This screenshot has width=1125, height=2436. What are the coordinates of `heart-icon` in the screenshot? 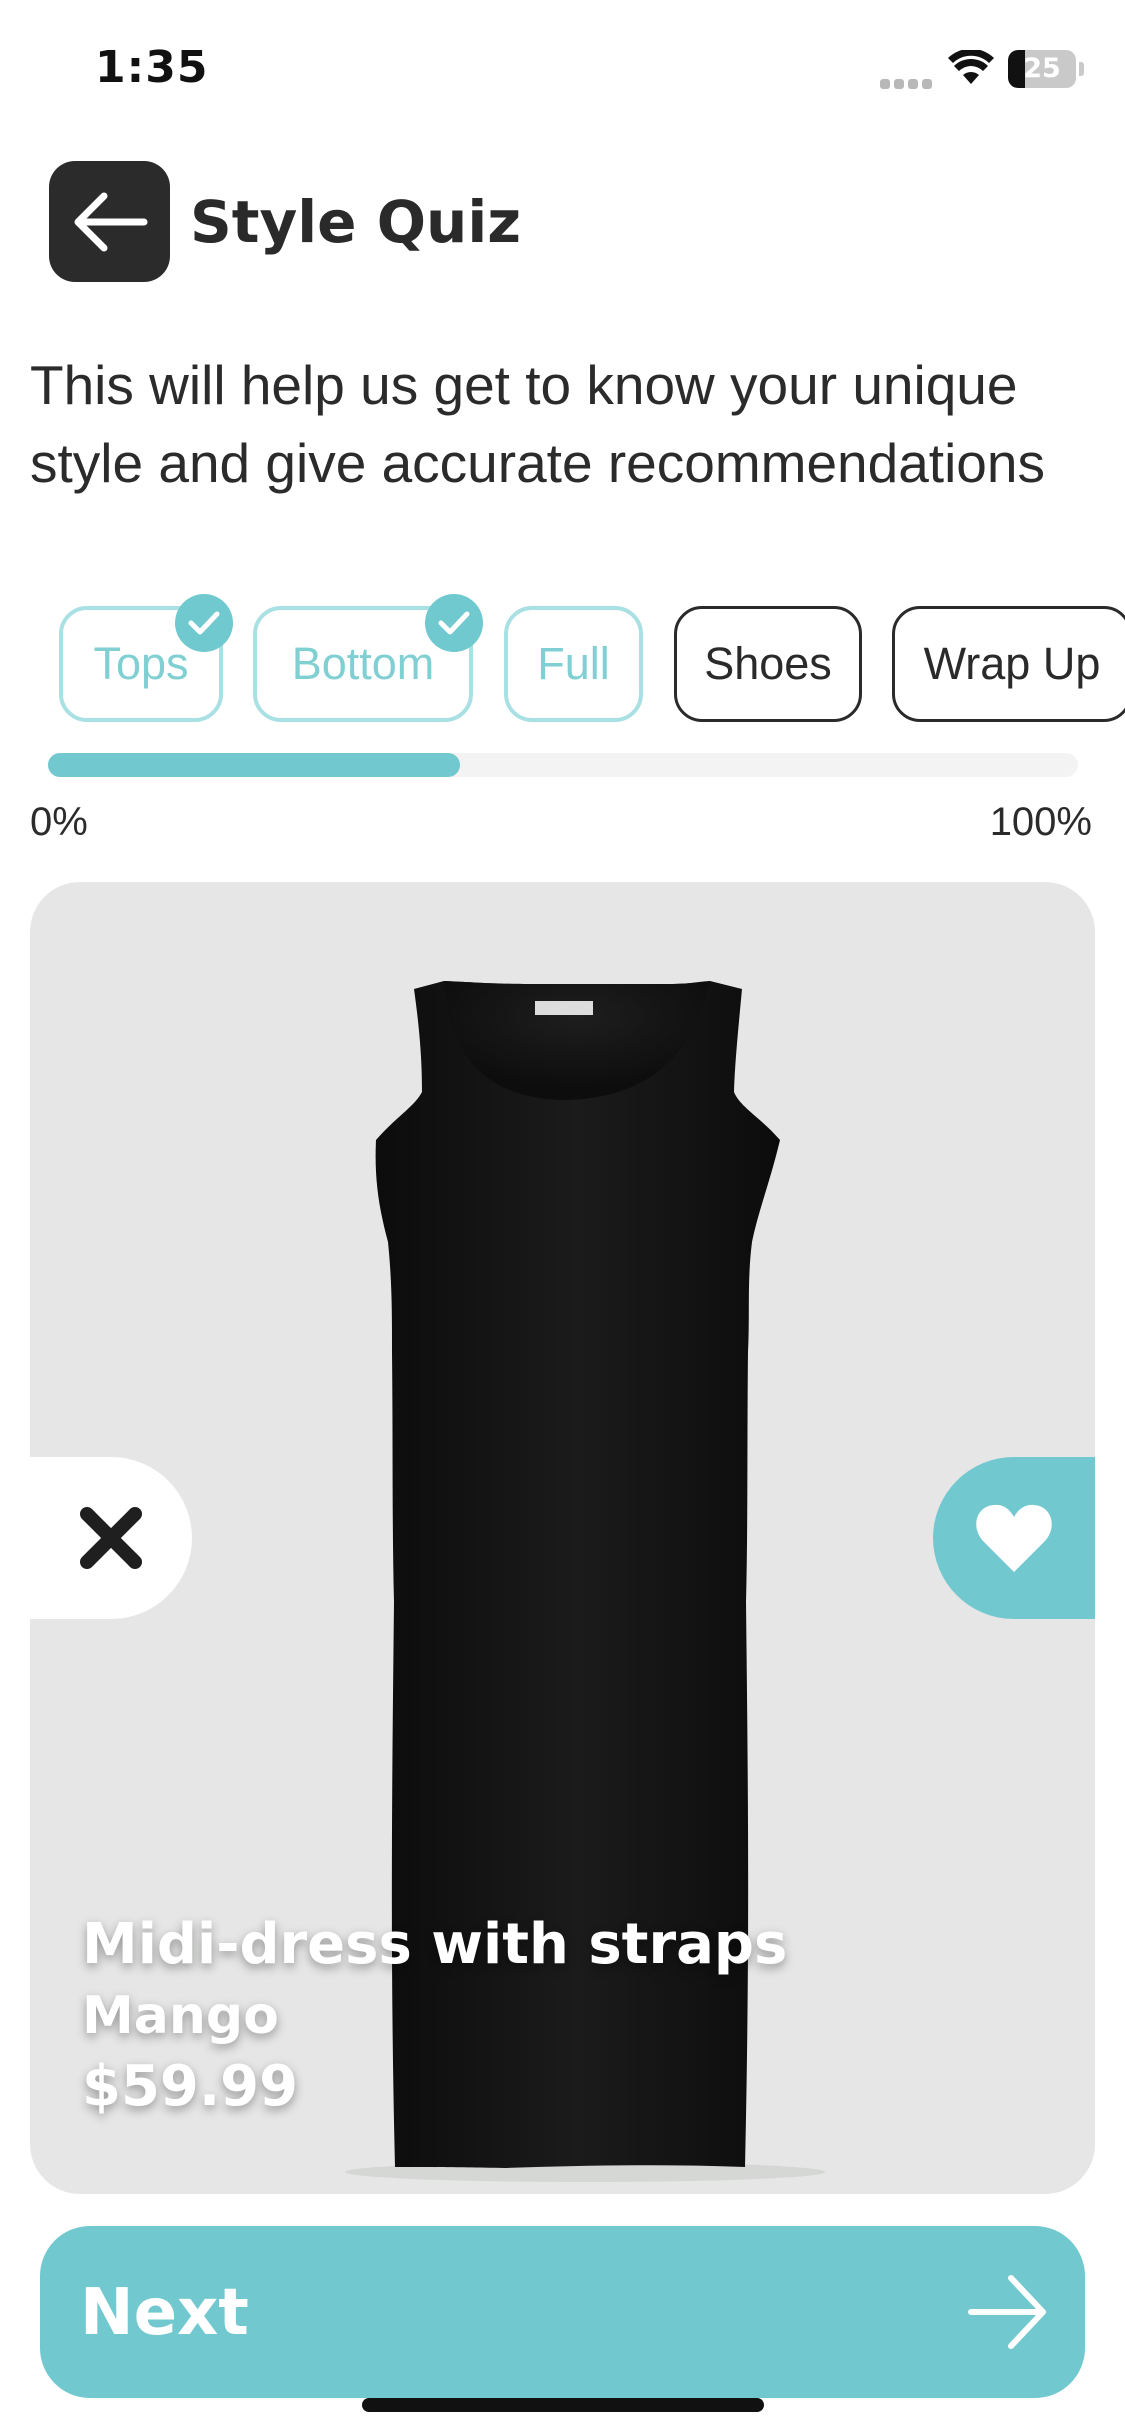 It's located at (1014, 1538).